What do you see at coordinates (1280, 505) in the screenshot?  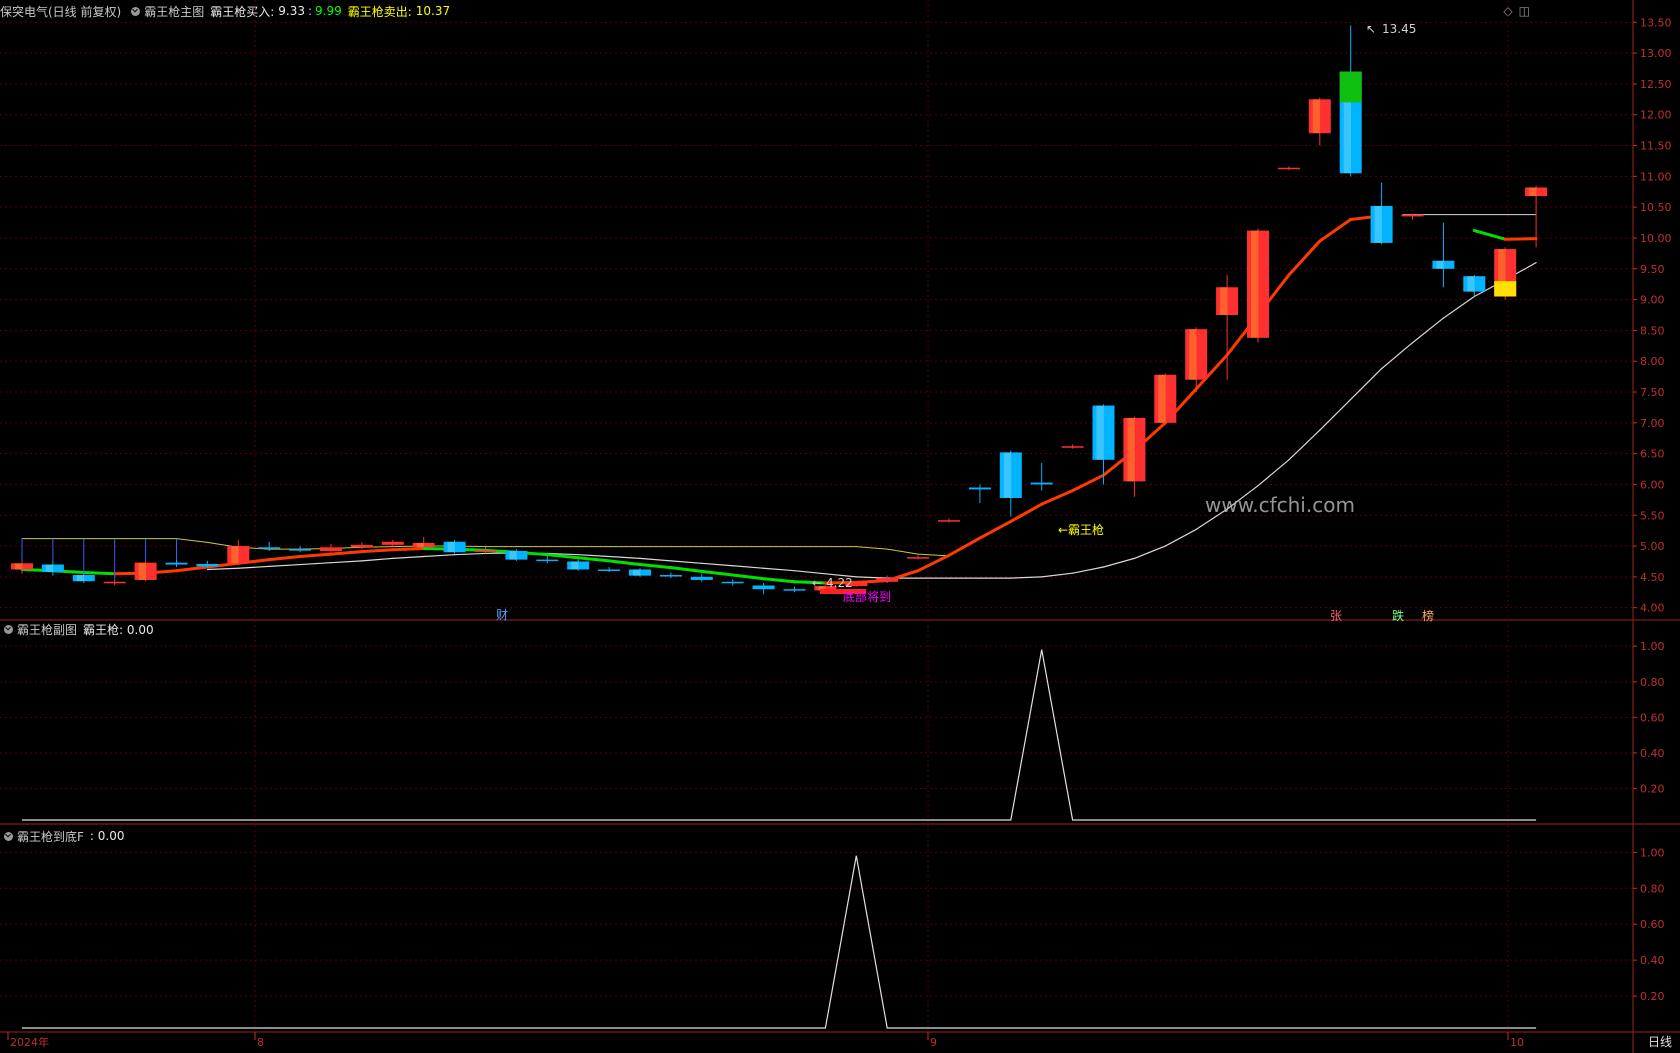 I see `watermark: www.cfchi.com` at bounding box center [1280, 505].